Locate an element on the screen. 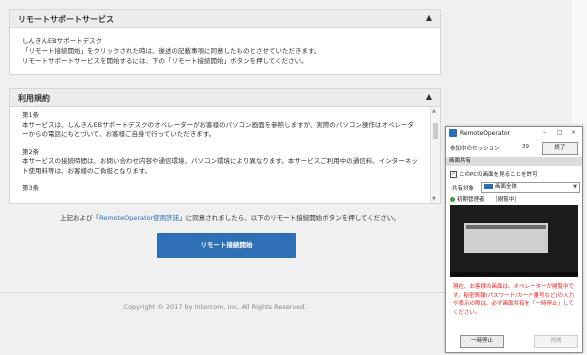 The width and height of the screenshot is (587, 355). terms-panel-title: 利用規約 is located at coordinates (34, 98).